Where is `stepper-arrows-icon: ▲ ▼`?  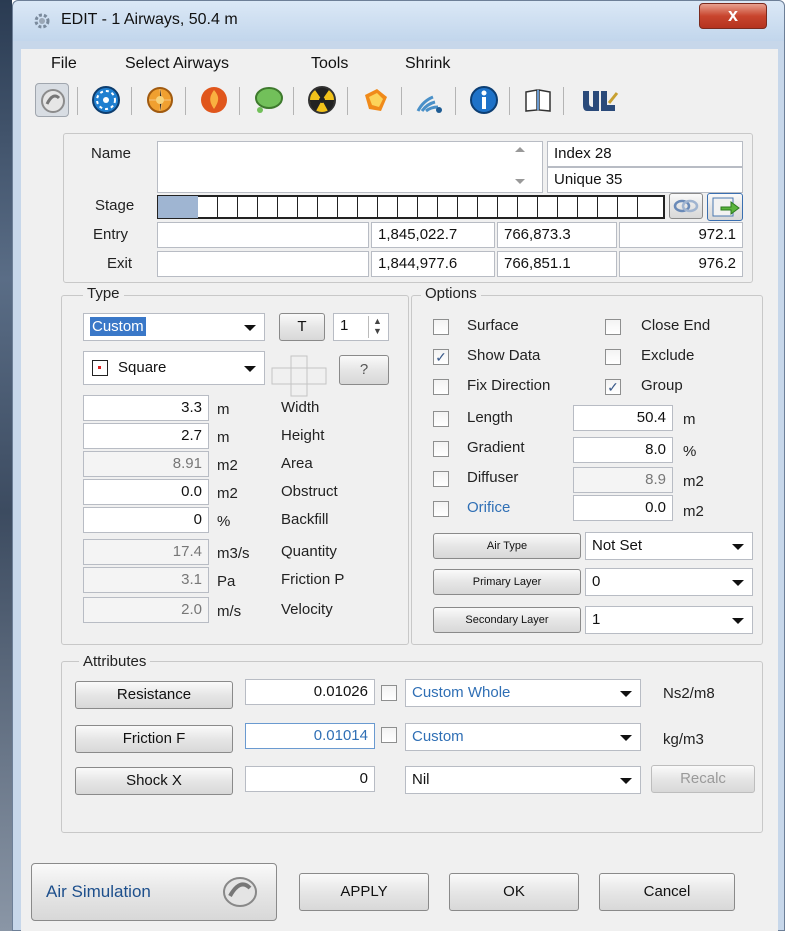
stepper-arrows-icon: ▲ ▼ is located at coordinates (377, 327).